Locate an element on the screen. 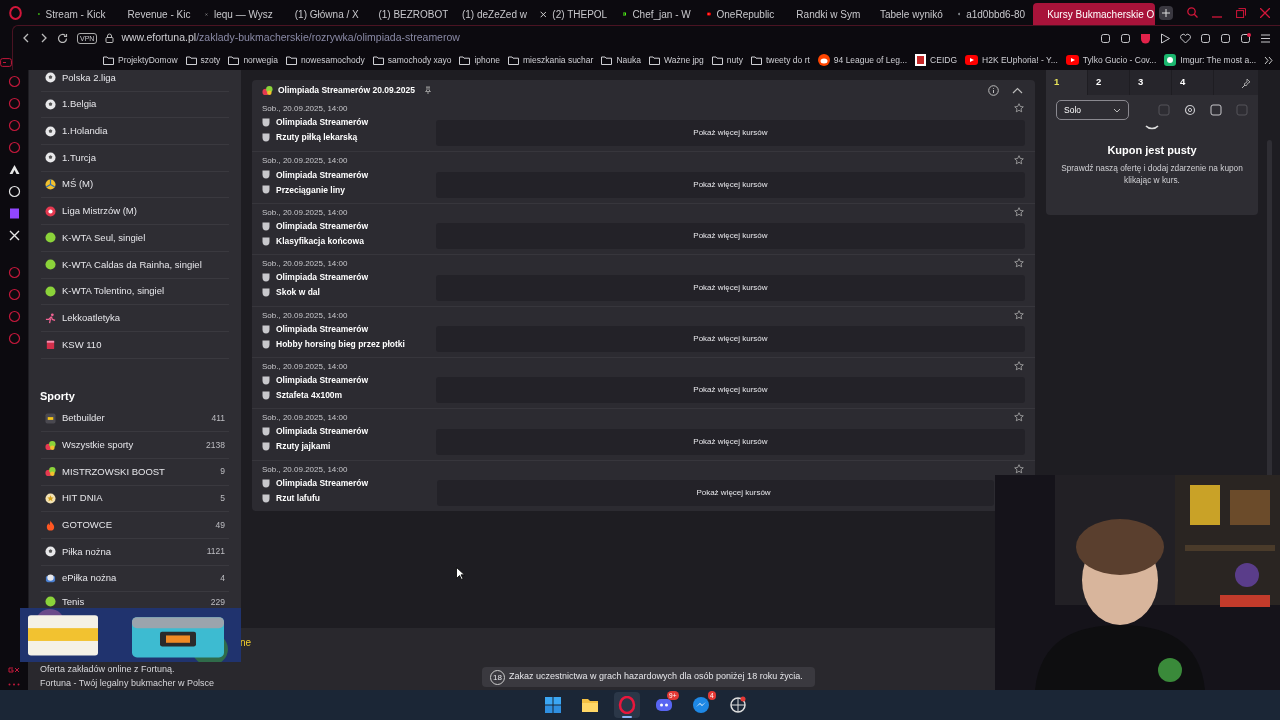 Image resolution: width=1280 pixels, height=720 pixels. gamepad-icon is located at coordinates (6, 62).